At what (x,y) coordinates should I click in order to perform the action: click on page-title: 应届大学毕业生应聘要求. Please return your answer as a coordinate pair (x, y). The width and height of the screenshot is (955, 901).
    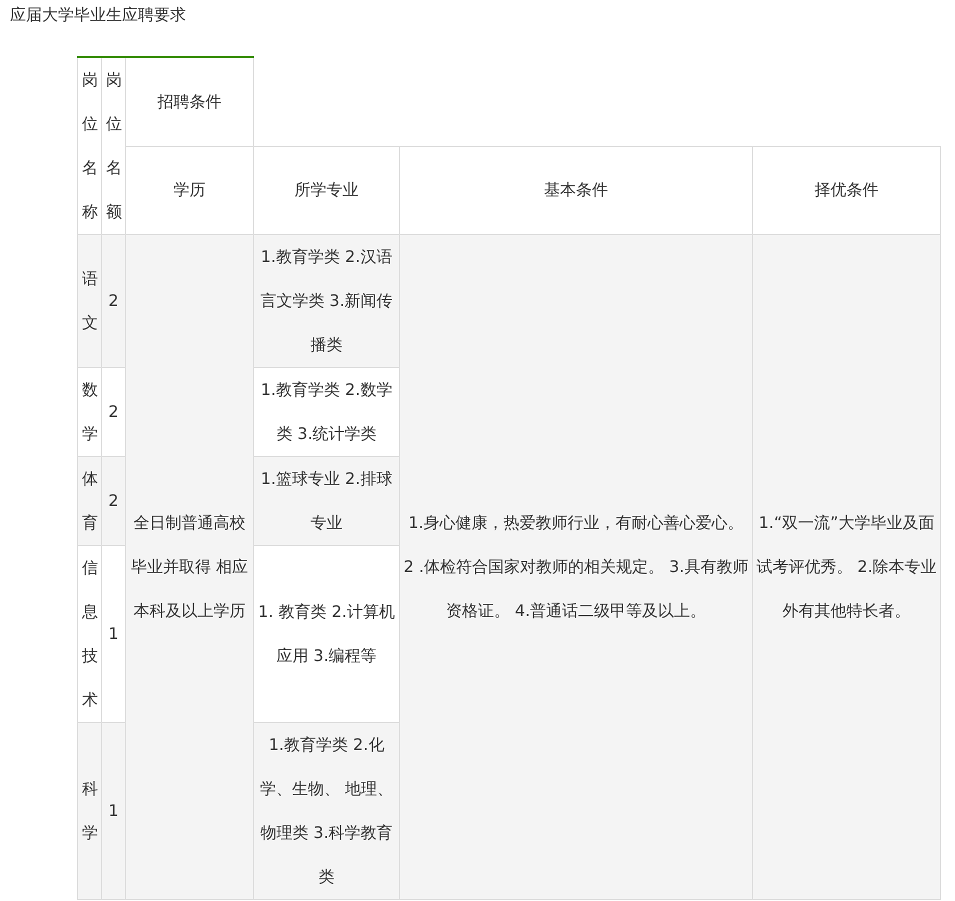
    Looking at the image, I should click on (98, 15).